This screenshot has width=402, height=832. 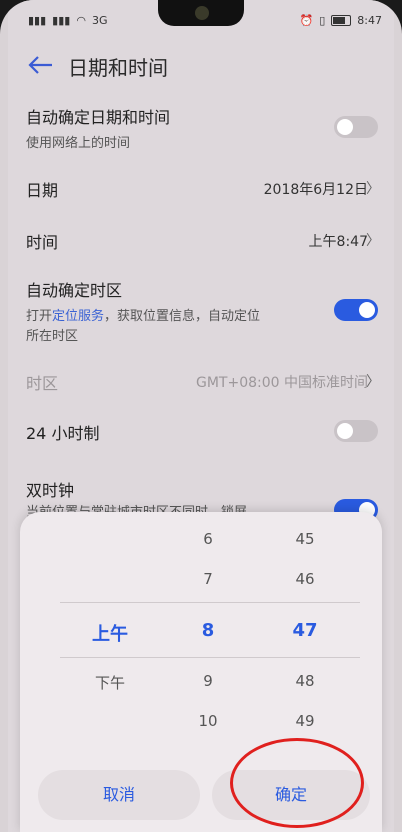 What do you see at coordinates (208, 539) in the screenshot?
I see `hour-option: 6` at bounding box center [208, 539].